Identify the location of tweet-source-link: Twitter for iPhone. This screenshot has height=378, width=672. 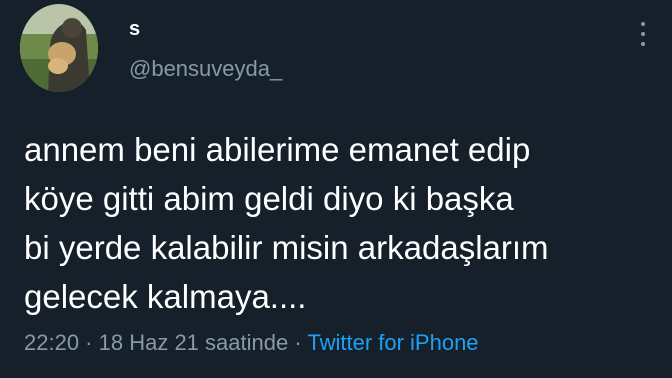
(392, 342).